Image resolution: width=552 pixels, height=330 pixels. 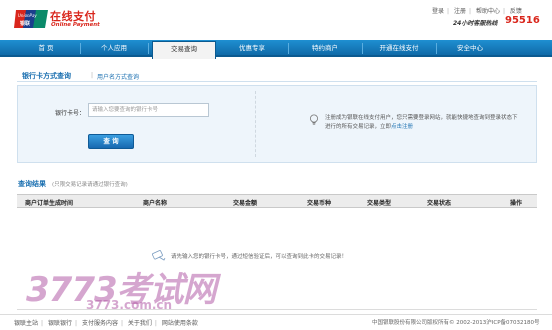 What do you see at coordinates (402, 127) in the screenshot?
I see `register-link-inline: 点击注册` at bounding box center [402, 127].